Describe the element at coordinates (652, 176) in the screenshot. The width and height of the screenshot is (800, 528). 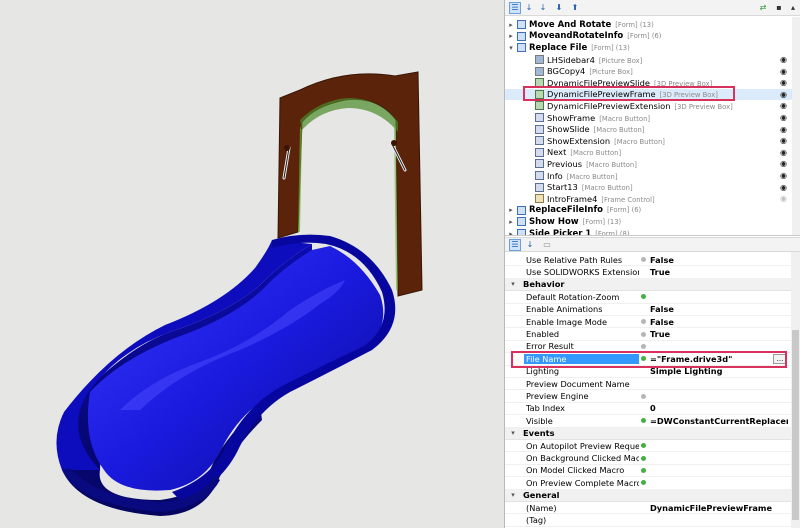
I see `tree-control-item: Info[Macro Button]◉□` at that location.